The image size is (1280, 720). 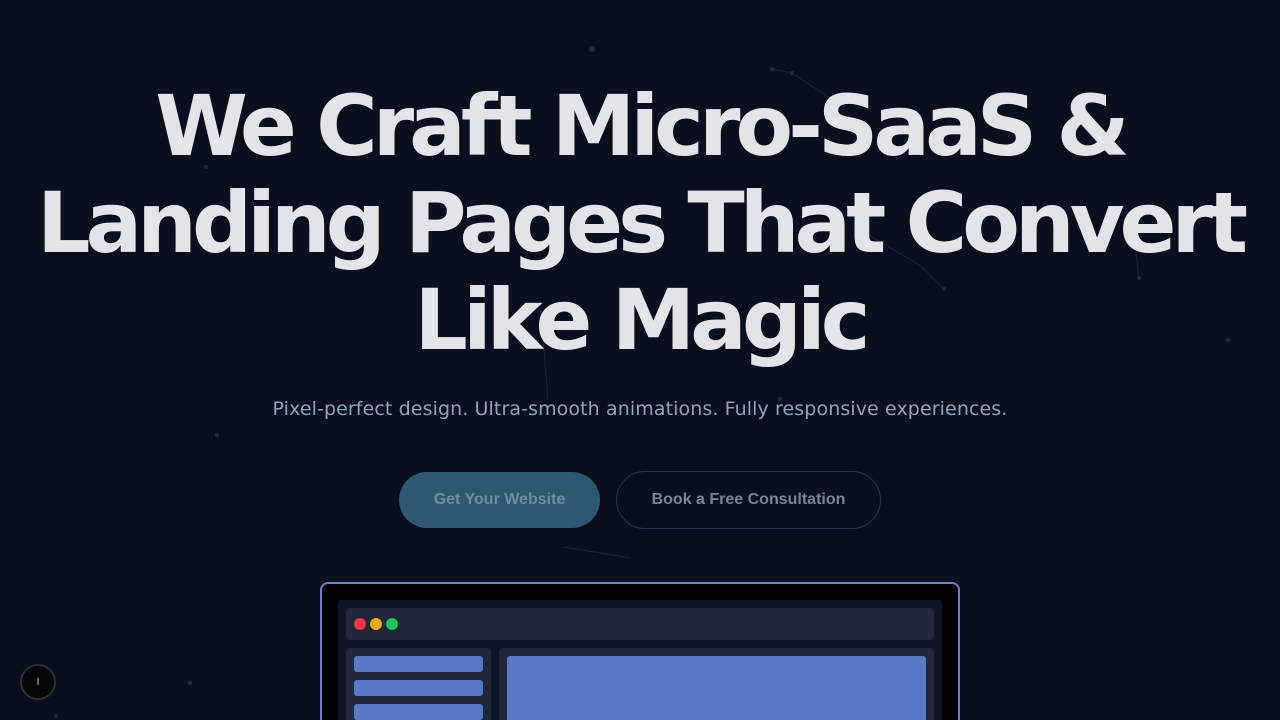 I want to click on get-your-website-button: Get Your Website, so click(x=499, y=500).